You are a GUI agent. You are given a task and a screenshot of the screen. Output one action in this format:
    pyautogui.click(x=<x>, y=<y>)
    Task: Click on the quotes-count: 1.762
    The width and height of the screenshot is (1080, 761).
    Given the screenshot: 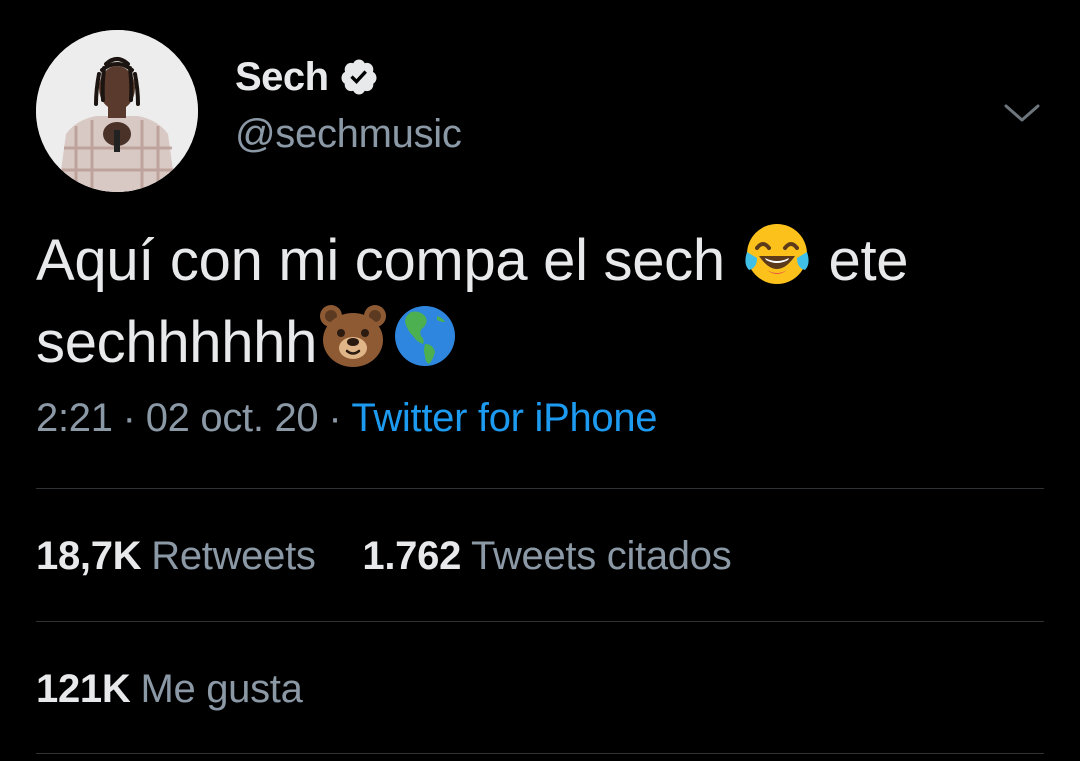 What is the action you would take?
    pyautogui.click(x=412, y=556)
    